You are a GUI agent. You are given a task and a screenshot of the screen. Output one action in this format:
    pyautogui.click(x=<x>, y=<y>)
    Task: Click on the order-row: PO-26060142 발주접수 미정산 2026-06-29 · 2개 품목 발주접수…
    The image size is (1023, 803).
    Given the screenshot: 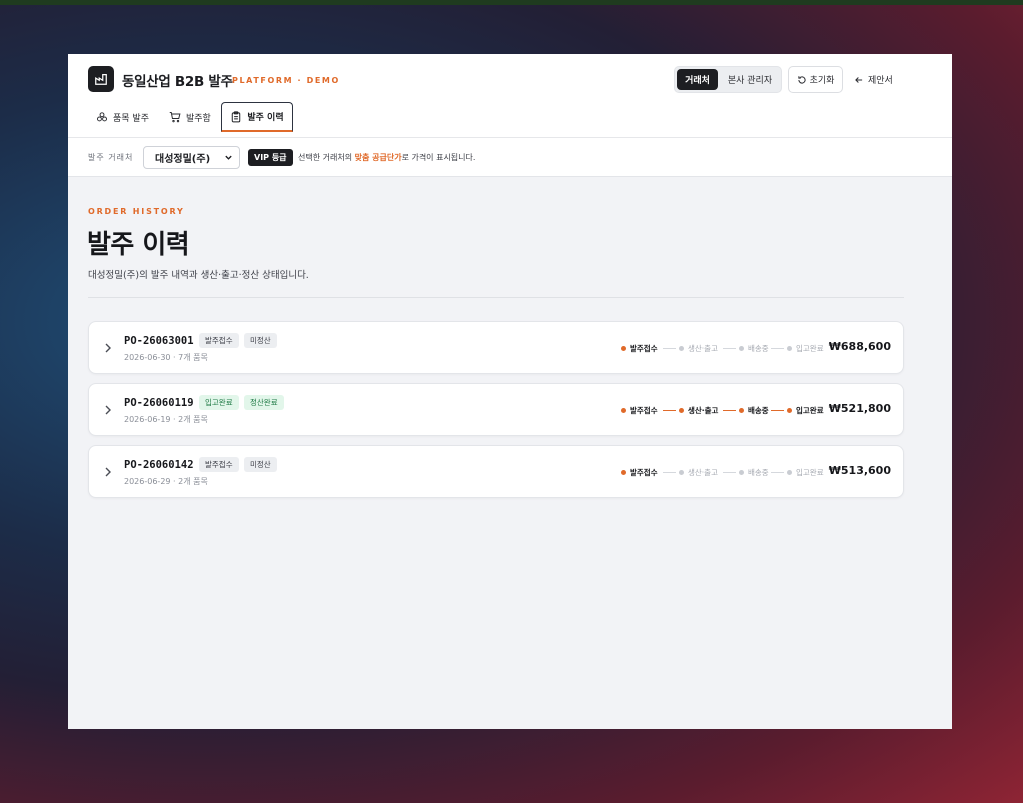 What is the action you would take?
    pyautogui.click(x=496, y=471)
    